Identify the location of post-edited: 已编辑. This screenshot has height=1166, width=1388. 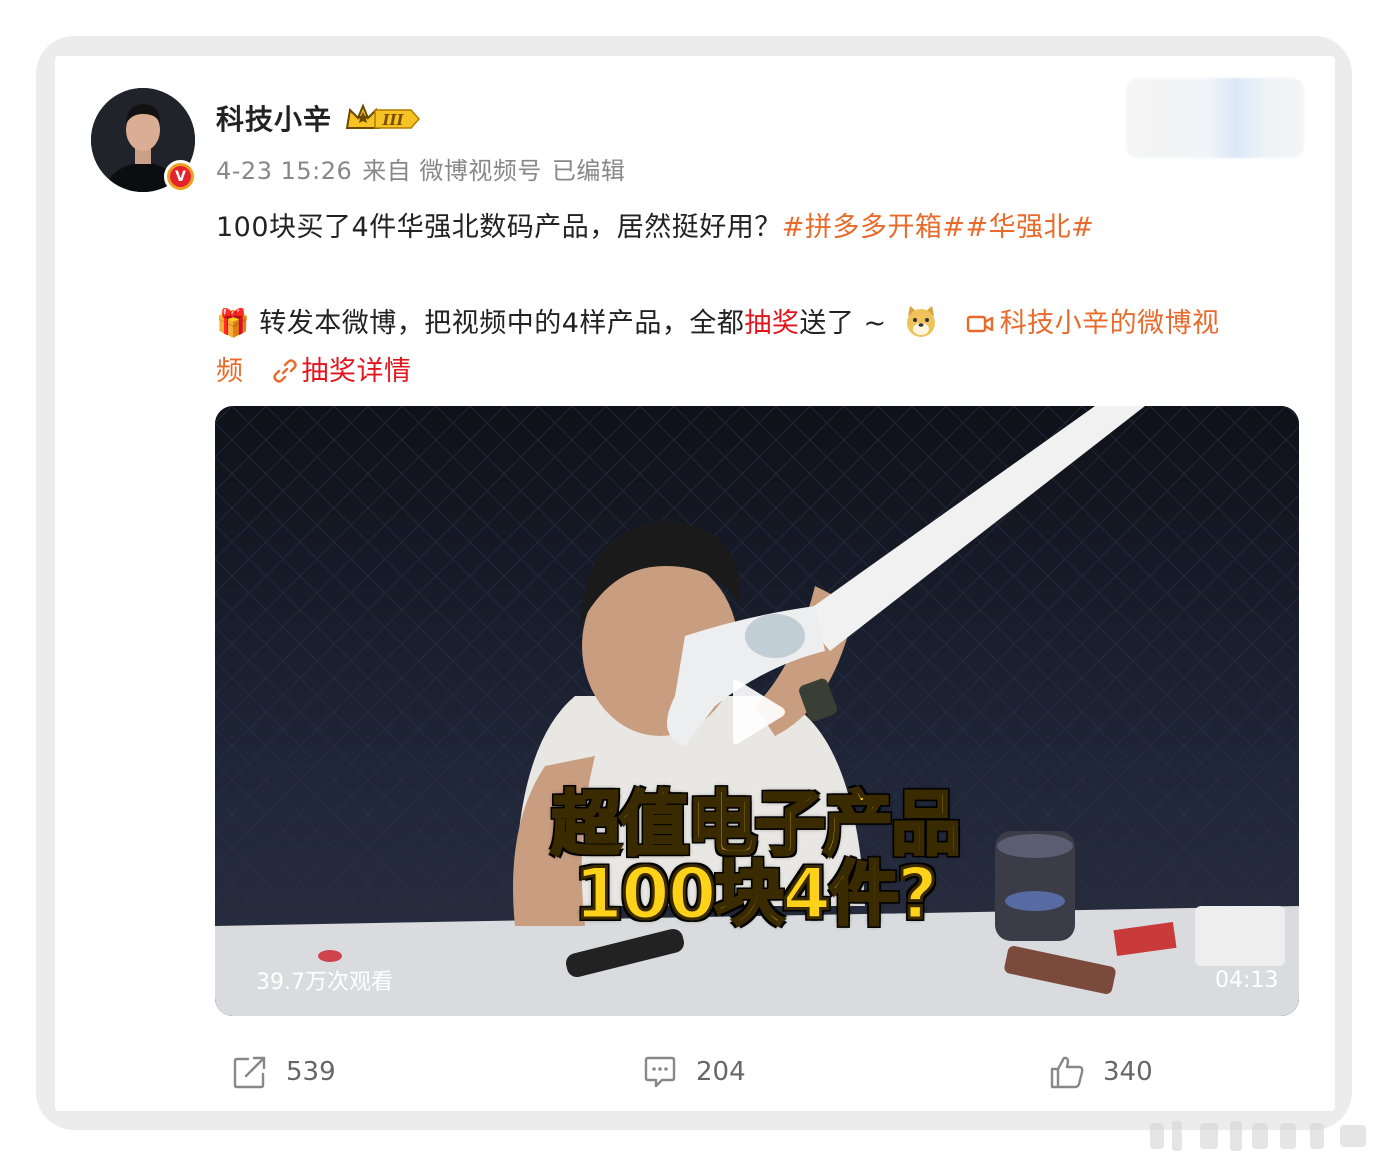
(588, 171).